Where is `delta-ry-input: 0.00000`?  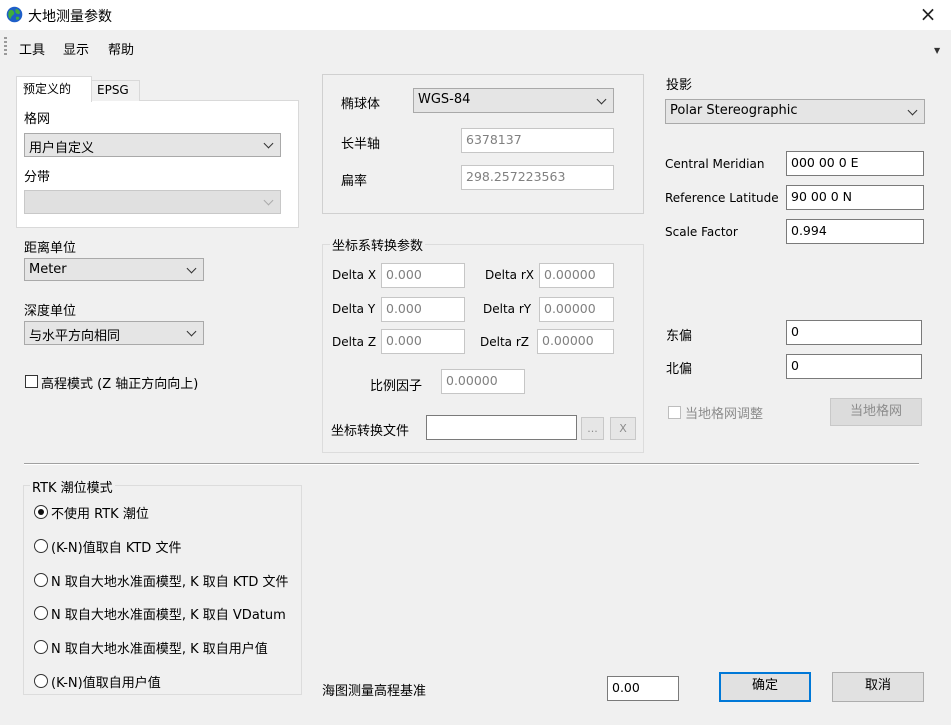 delta-ry-input: 0.00000 is located at coordinates (576, 309).